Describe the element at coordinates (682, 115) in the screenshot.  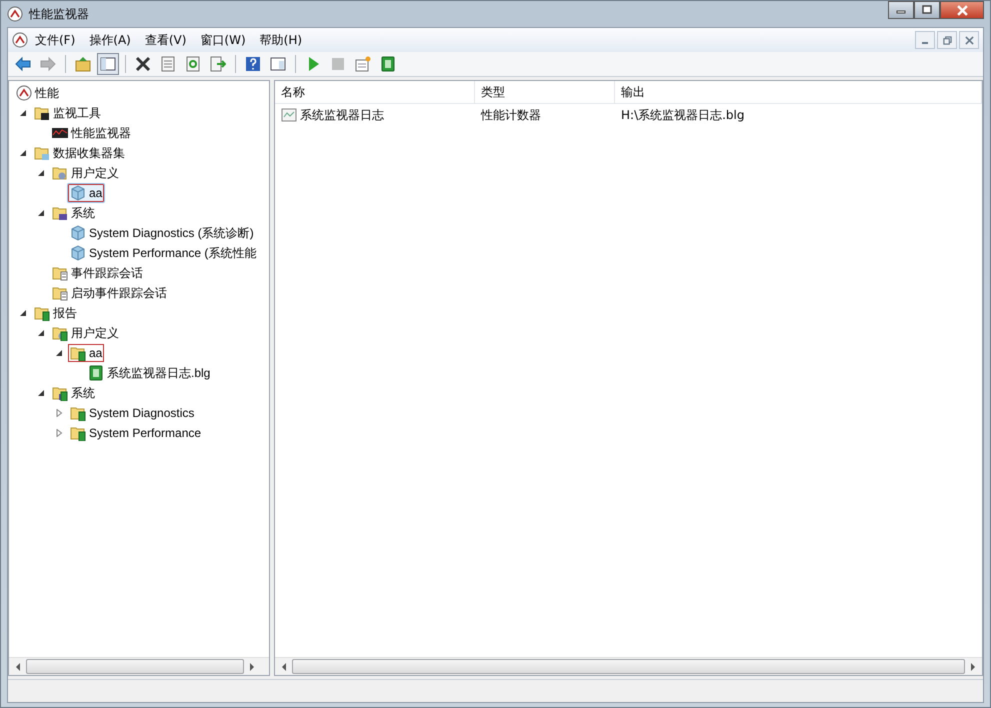
I see `table-cell: H:\系统监视器日志.blg` at that location.